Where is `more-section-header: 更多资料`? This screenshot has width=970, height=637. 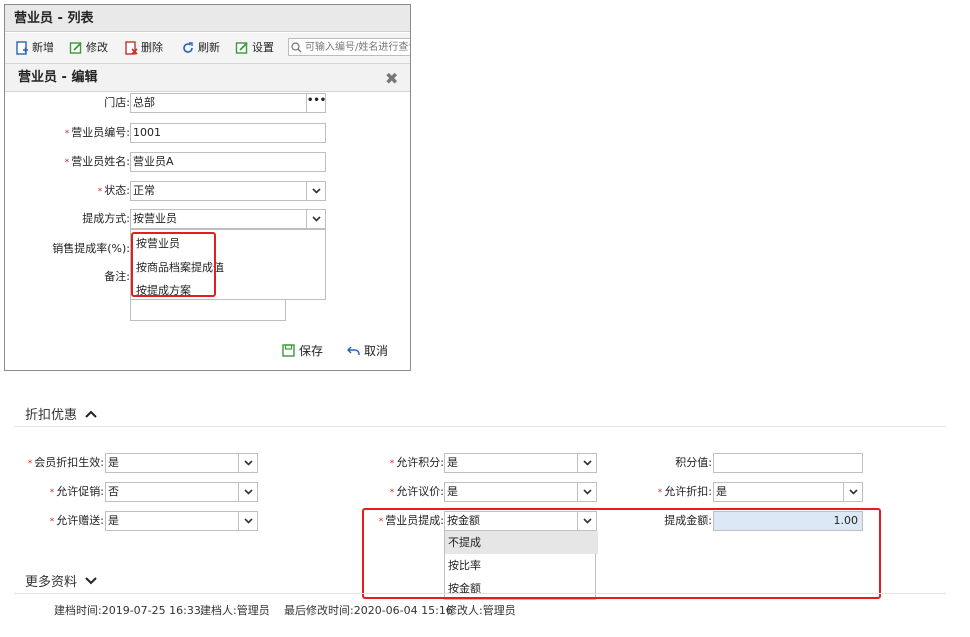
more-section-header: 更多资料 is located at coordinates (61, 580).